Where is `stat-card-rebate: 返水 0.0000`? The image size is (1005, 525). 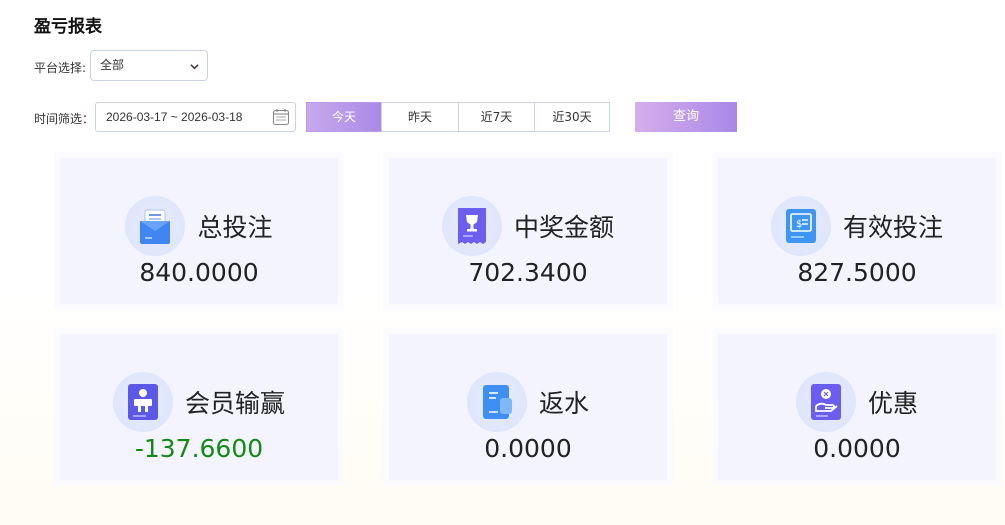
stat-card-rebate: 返水 0.0000 is located at coordinates (528, 407).